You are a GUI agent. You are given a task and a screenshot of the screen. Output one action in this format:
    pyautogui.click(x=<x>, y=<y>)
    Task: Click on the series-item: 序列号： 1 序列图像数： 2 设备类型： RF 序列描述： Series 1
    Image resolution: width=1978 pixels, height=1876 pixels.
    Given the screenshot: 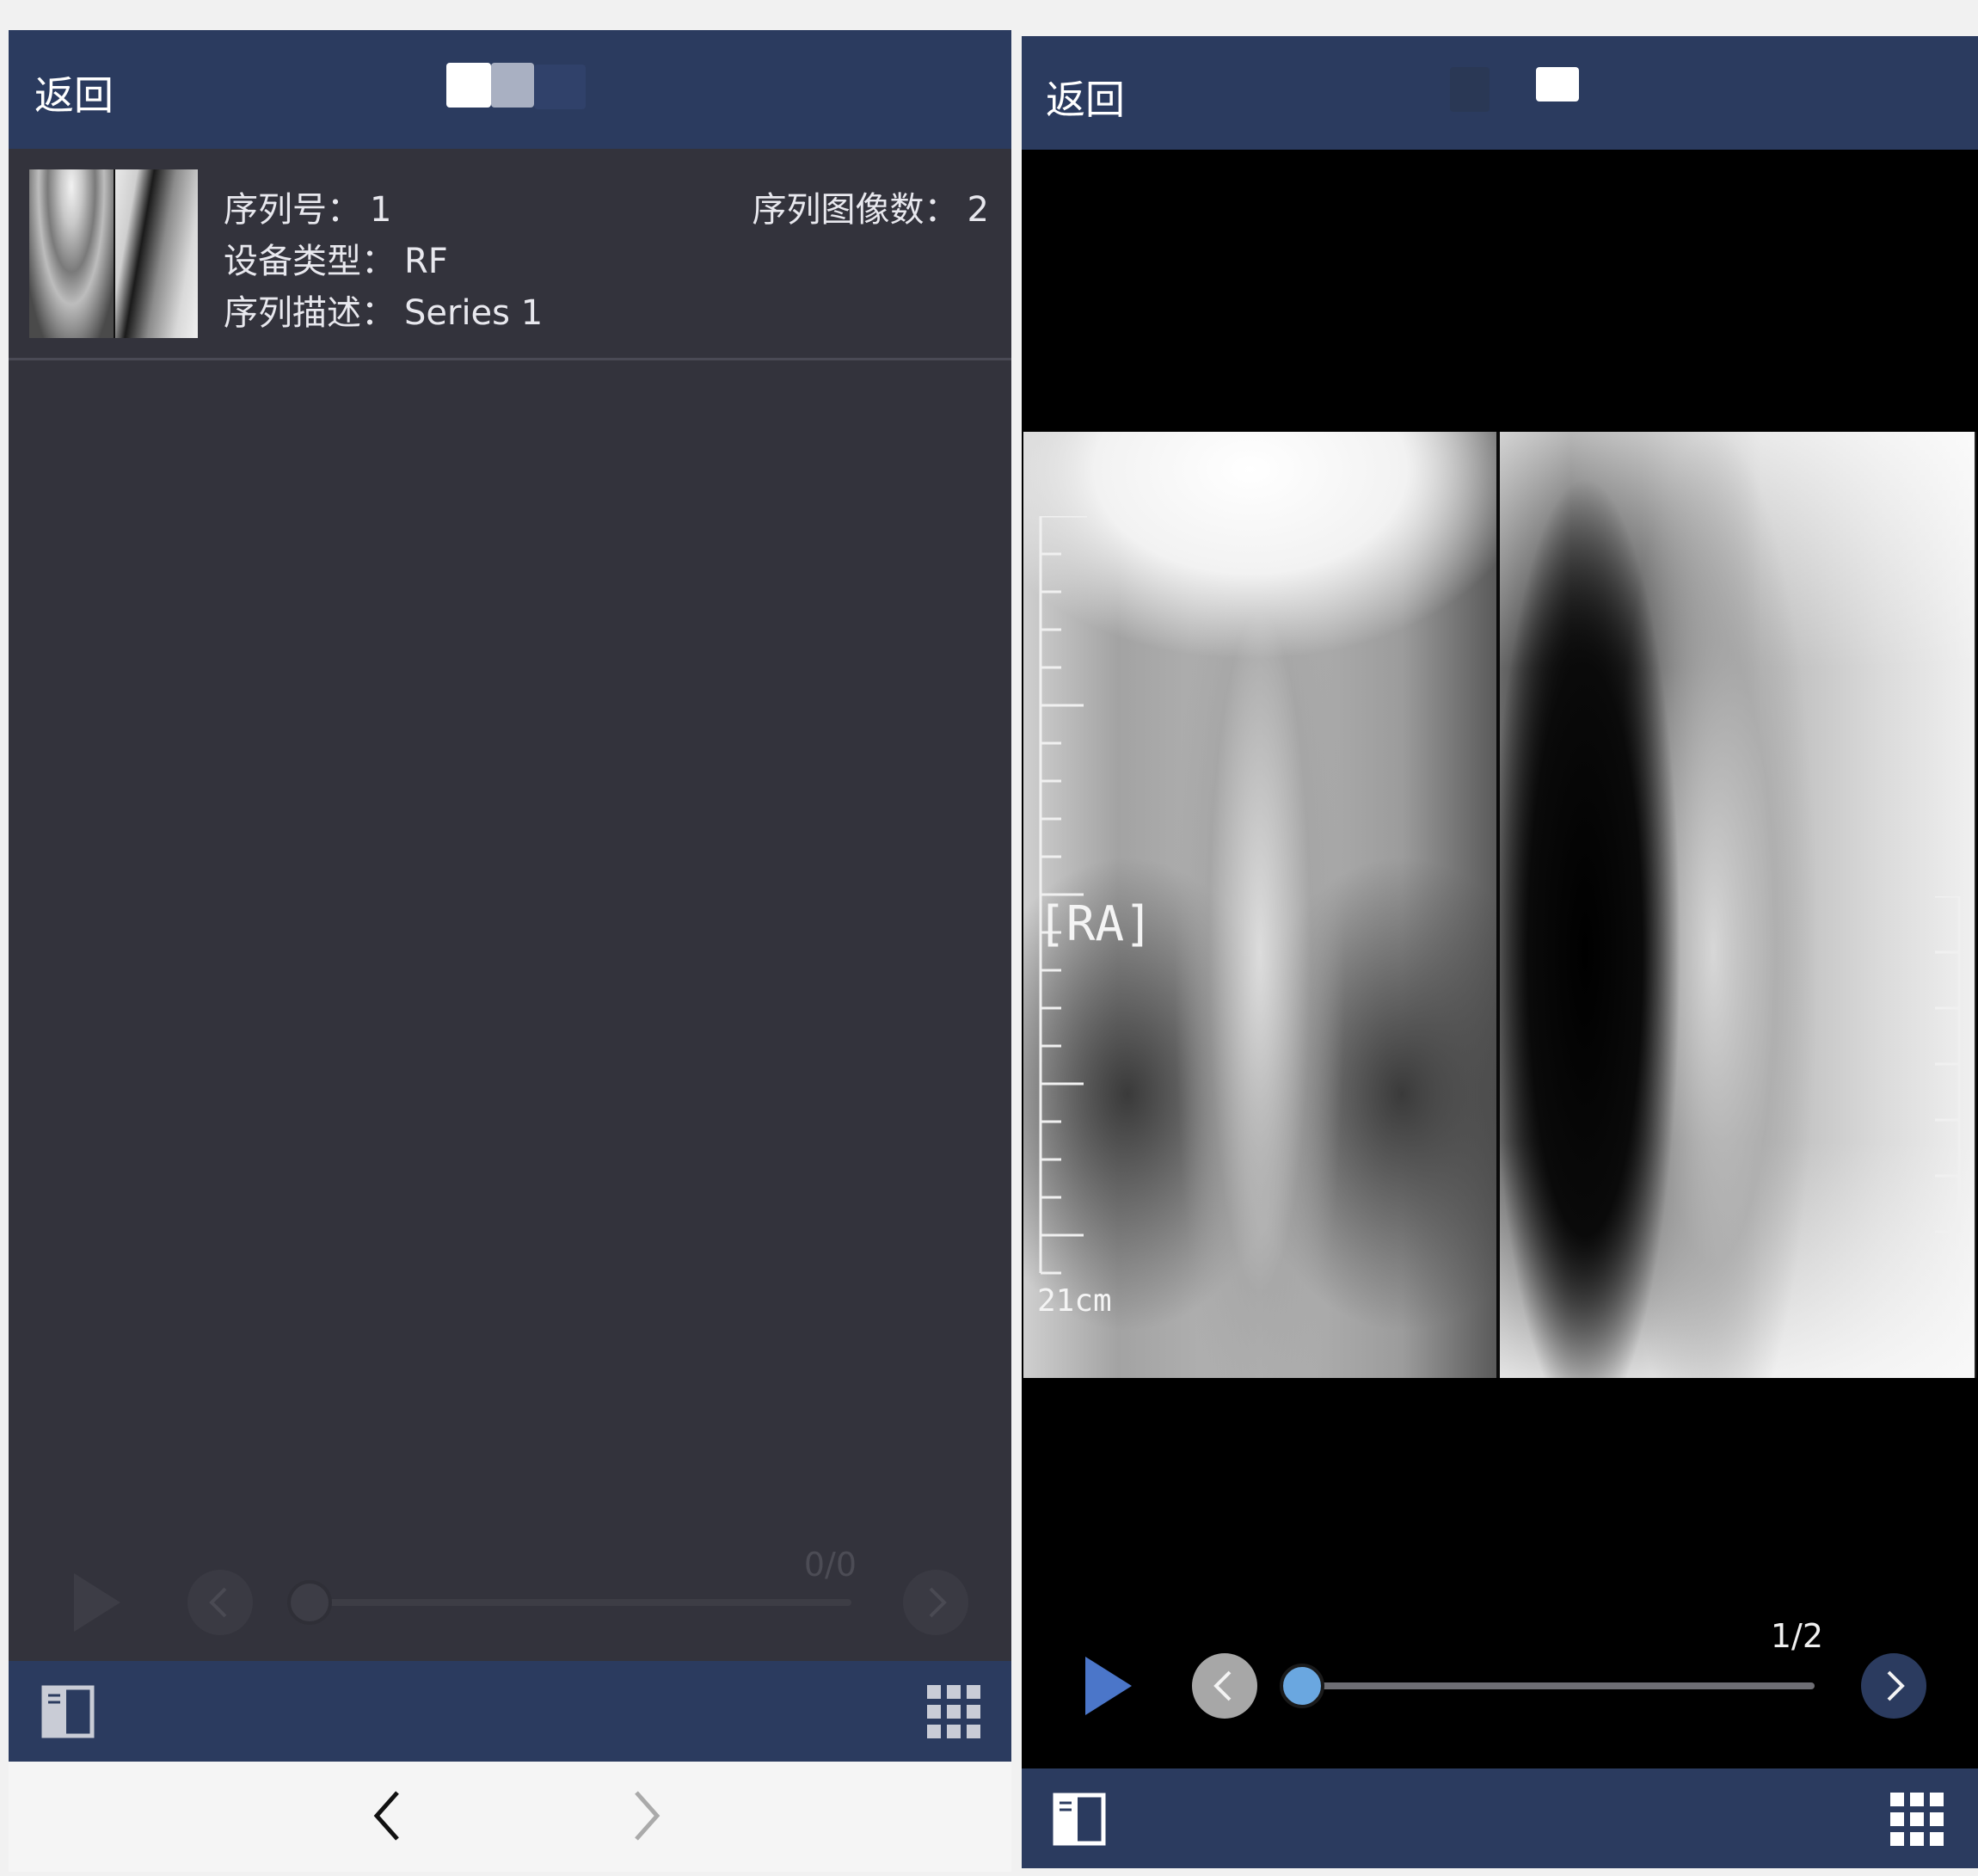 What is the action you would take?
    pyautogui.click(x=510, y=254)
    